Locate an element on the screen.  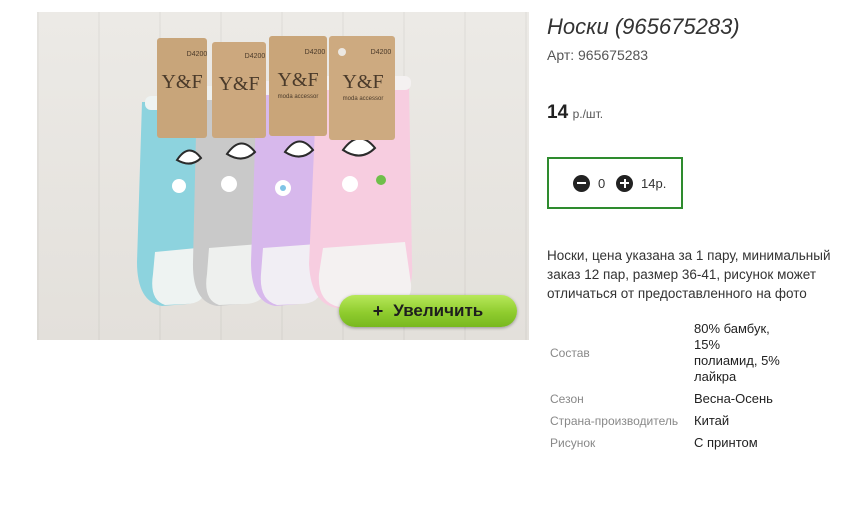
spec-label: Рисунок is located at coordinates (573, 443).